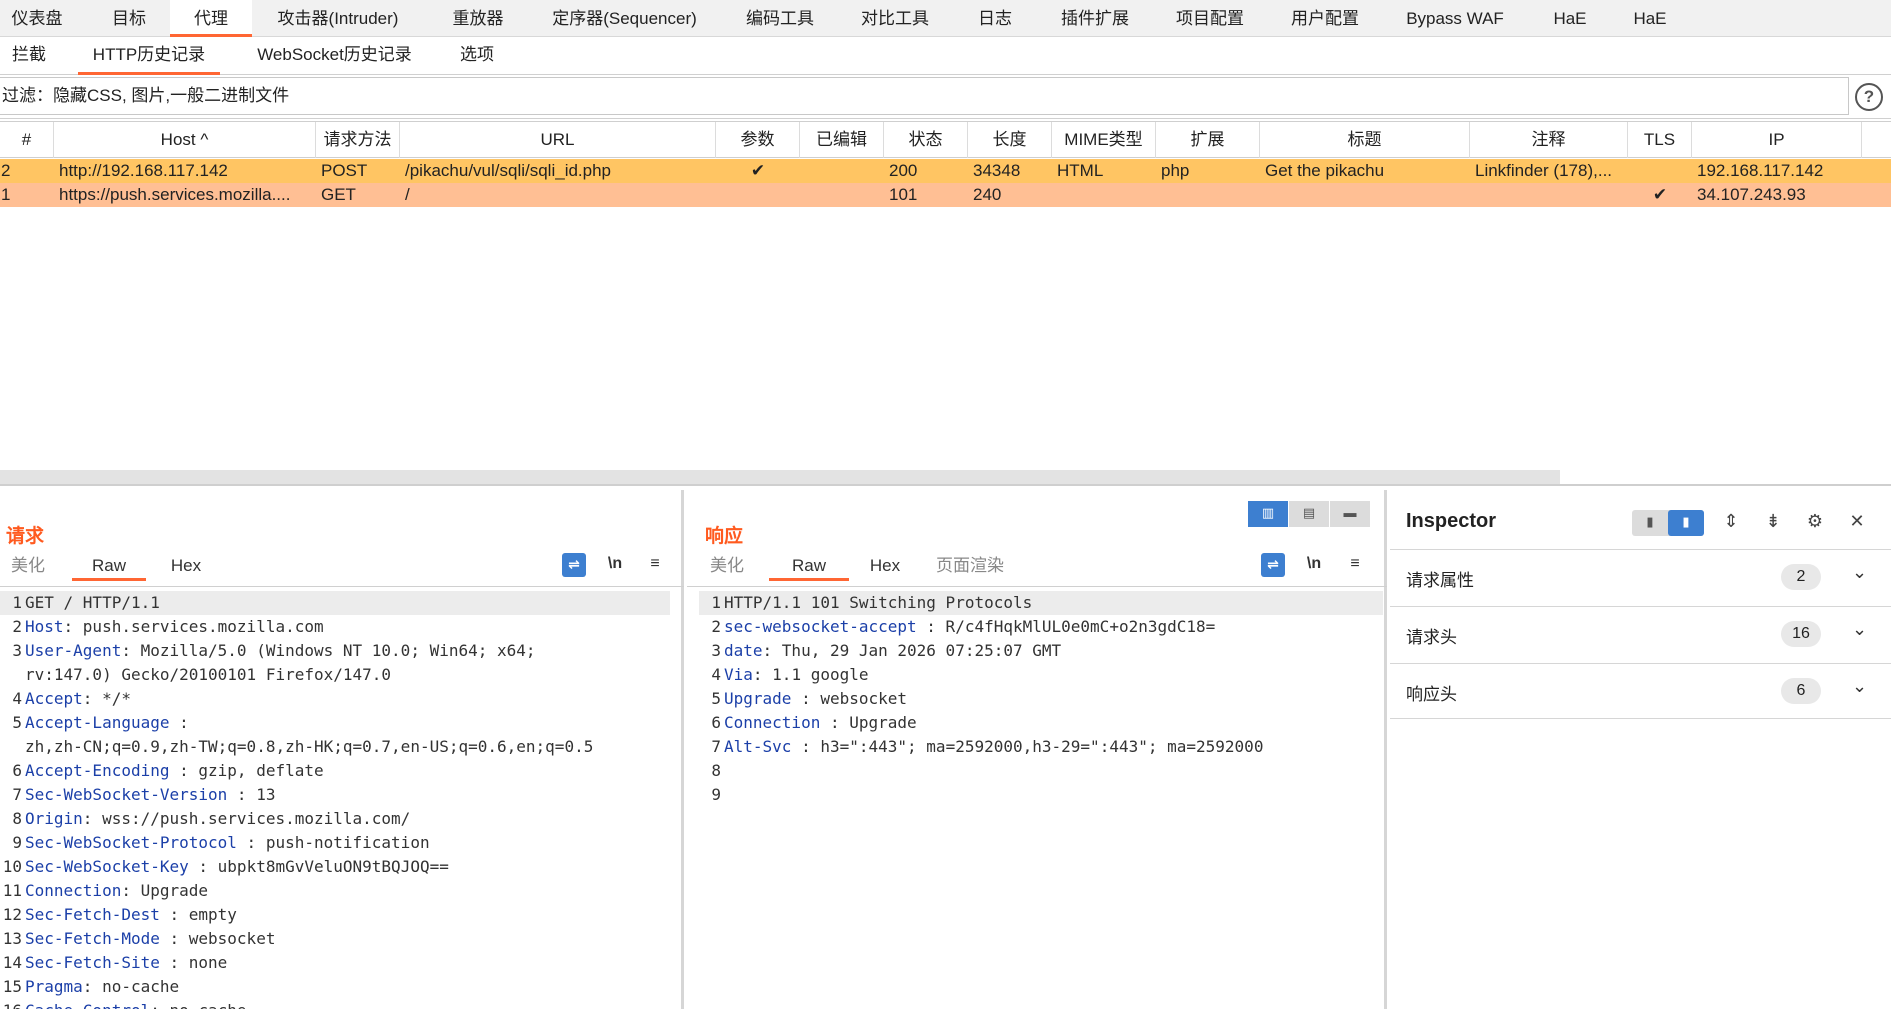  What do you see at coordinates (1869, 97) in the screenshot?
I see `help-icon: ?` at bounding box center [1869, 97].